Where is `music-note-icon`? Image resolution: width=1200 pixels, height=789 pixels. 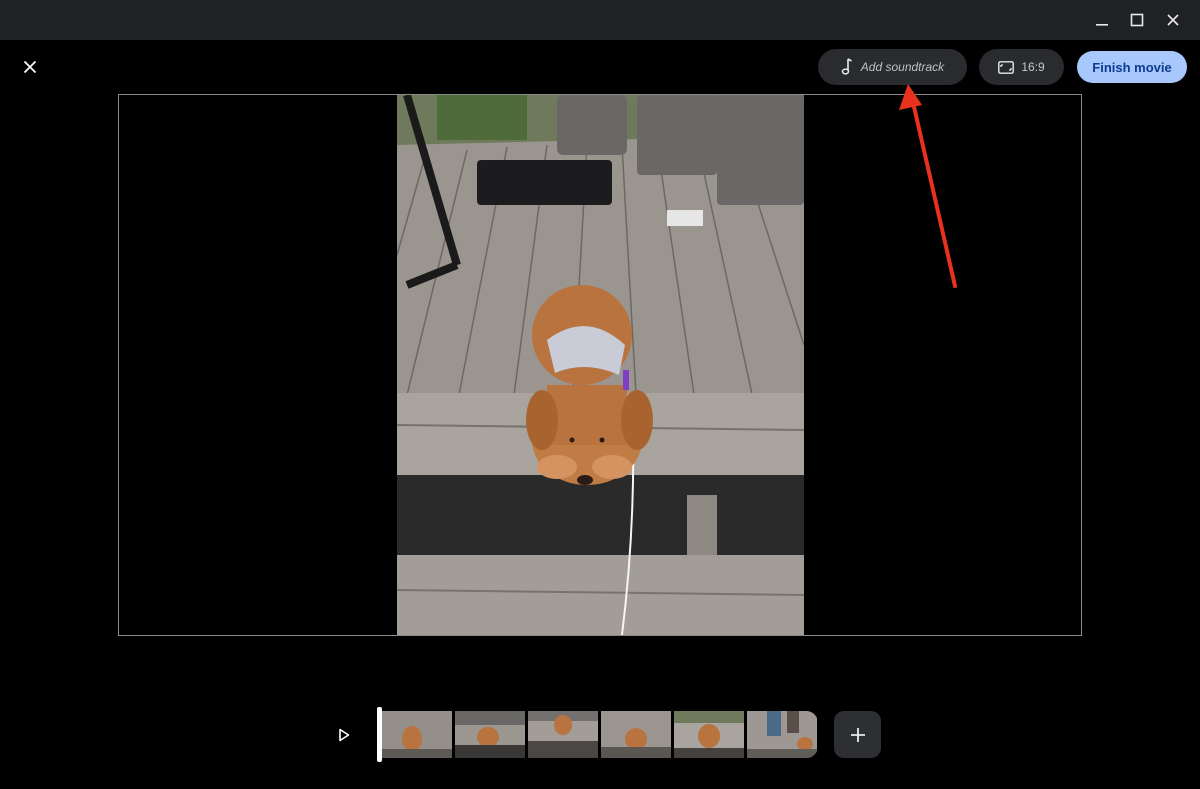 music-note-icon is located at coordinates (846, 66).